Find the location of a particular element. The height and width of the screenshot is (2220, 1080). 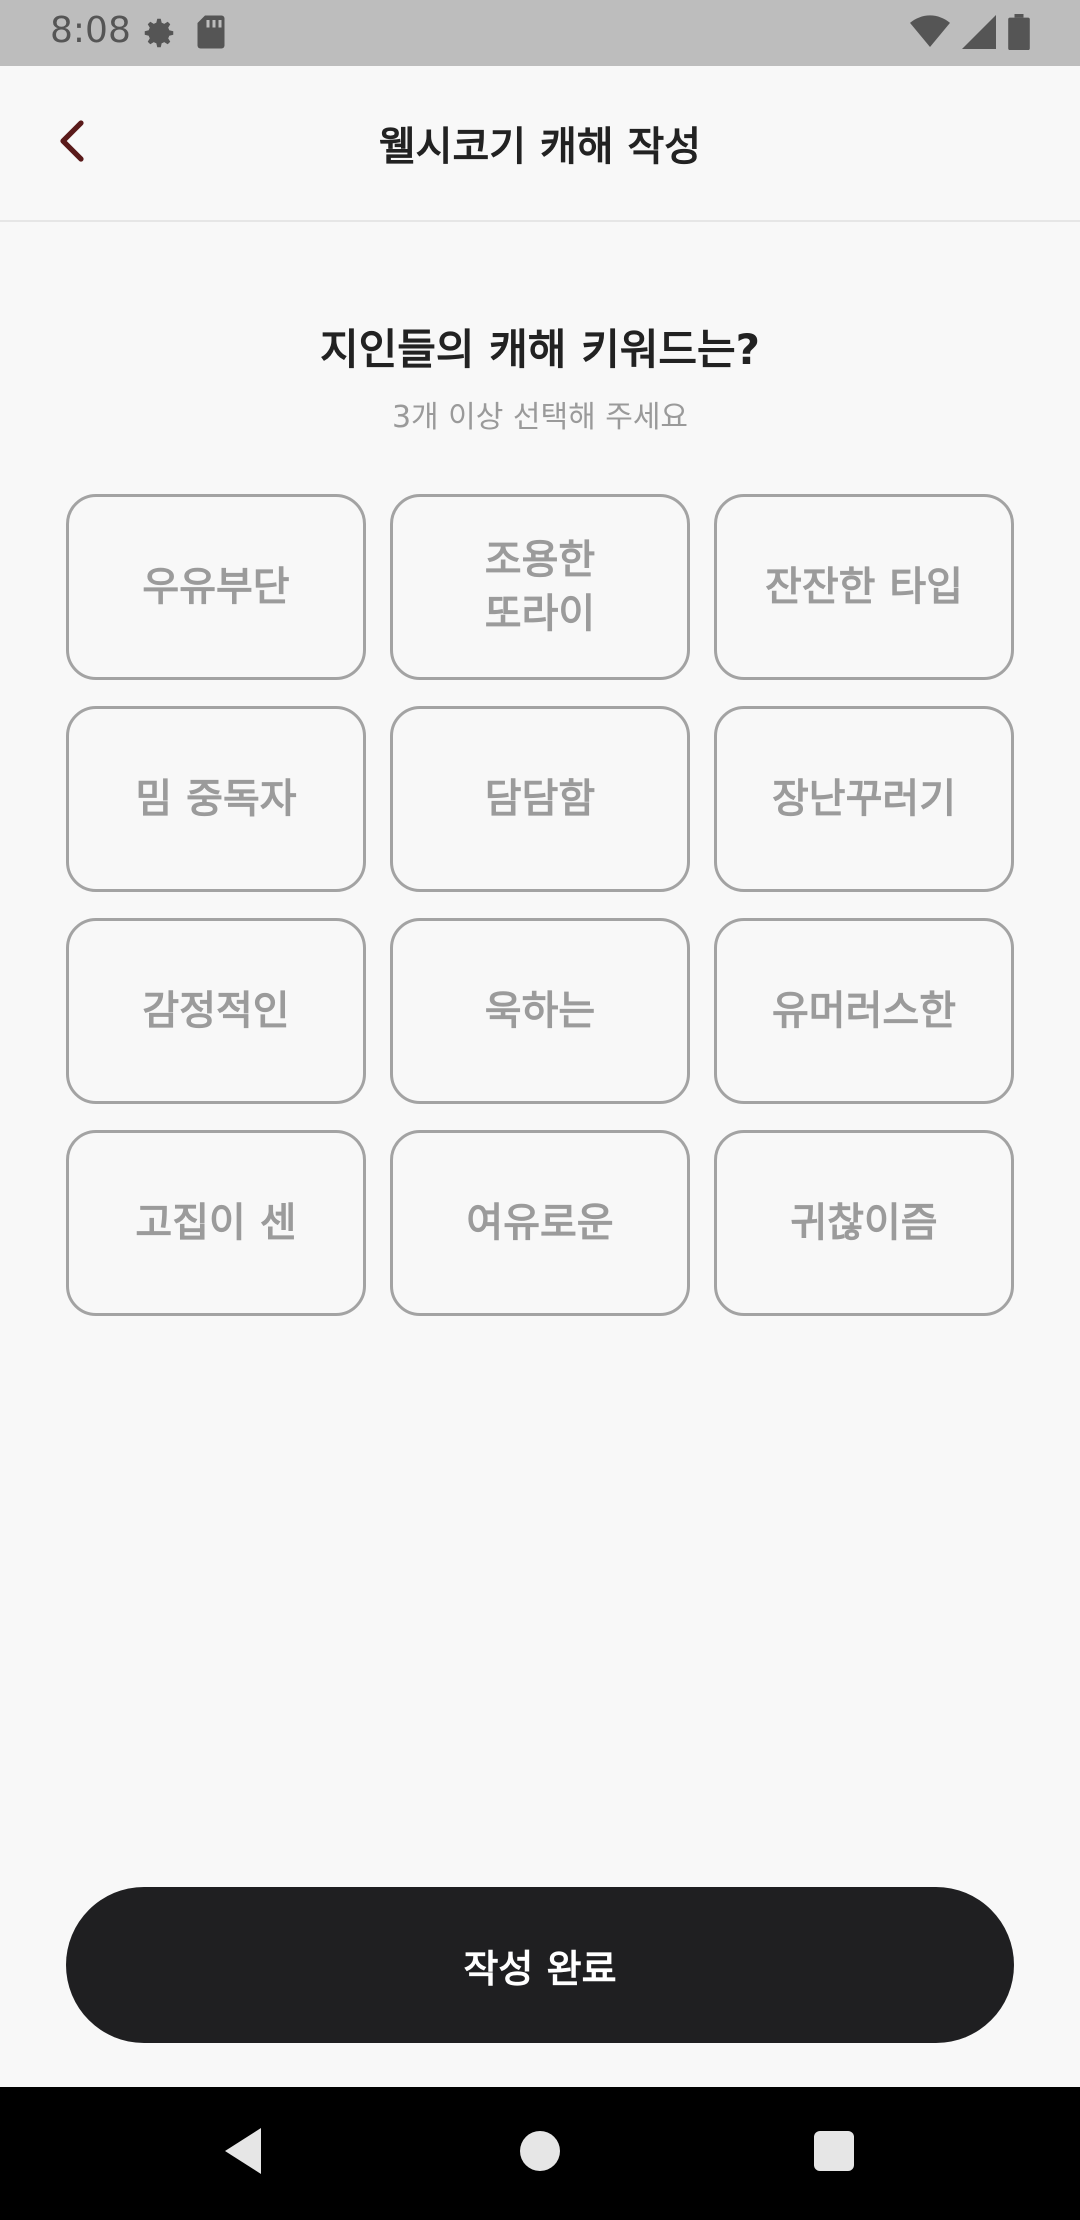

nav-home-button is located at coordinates (540, 2153).